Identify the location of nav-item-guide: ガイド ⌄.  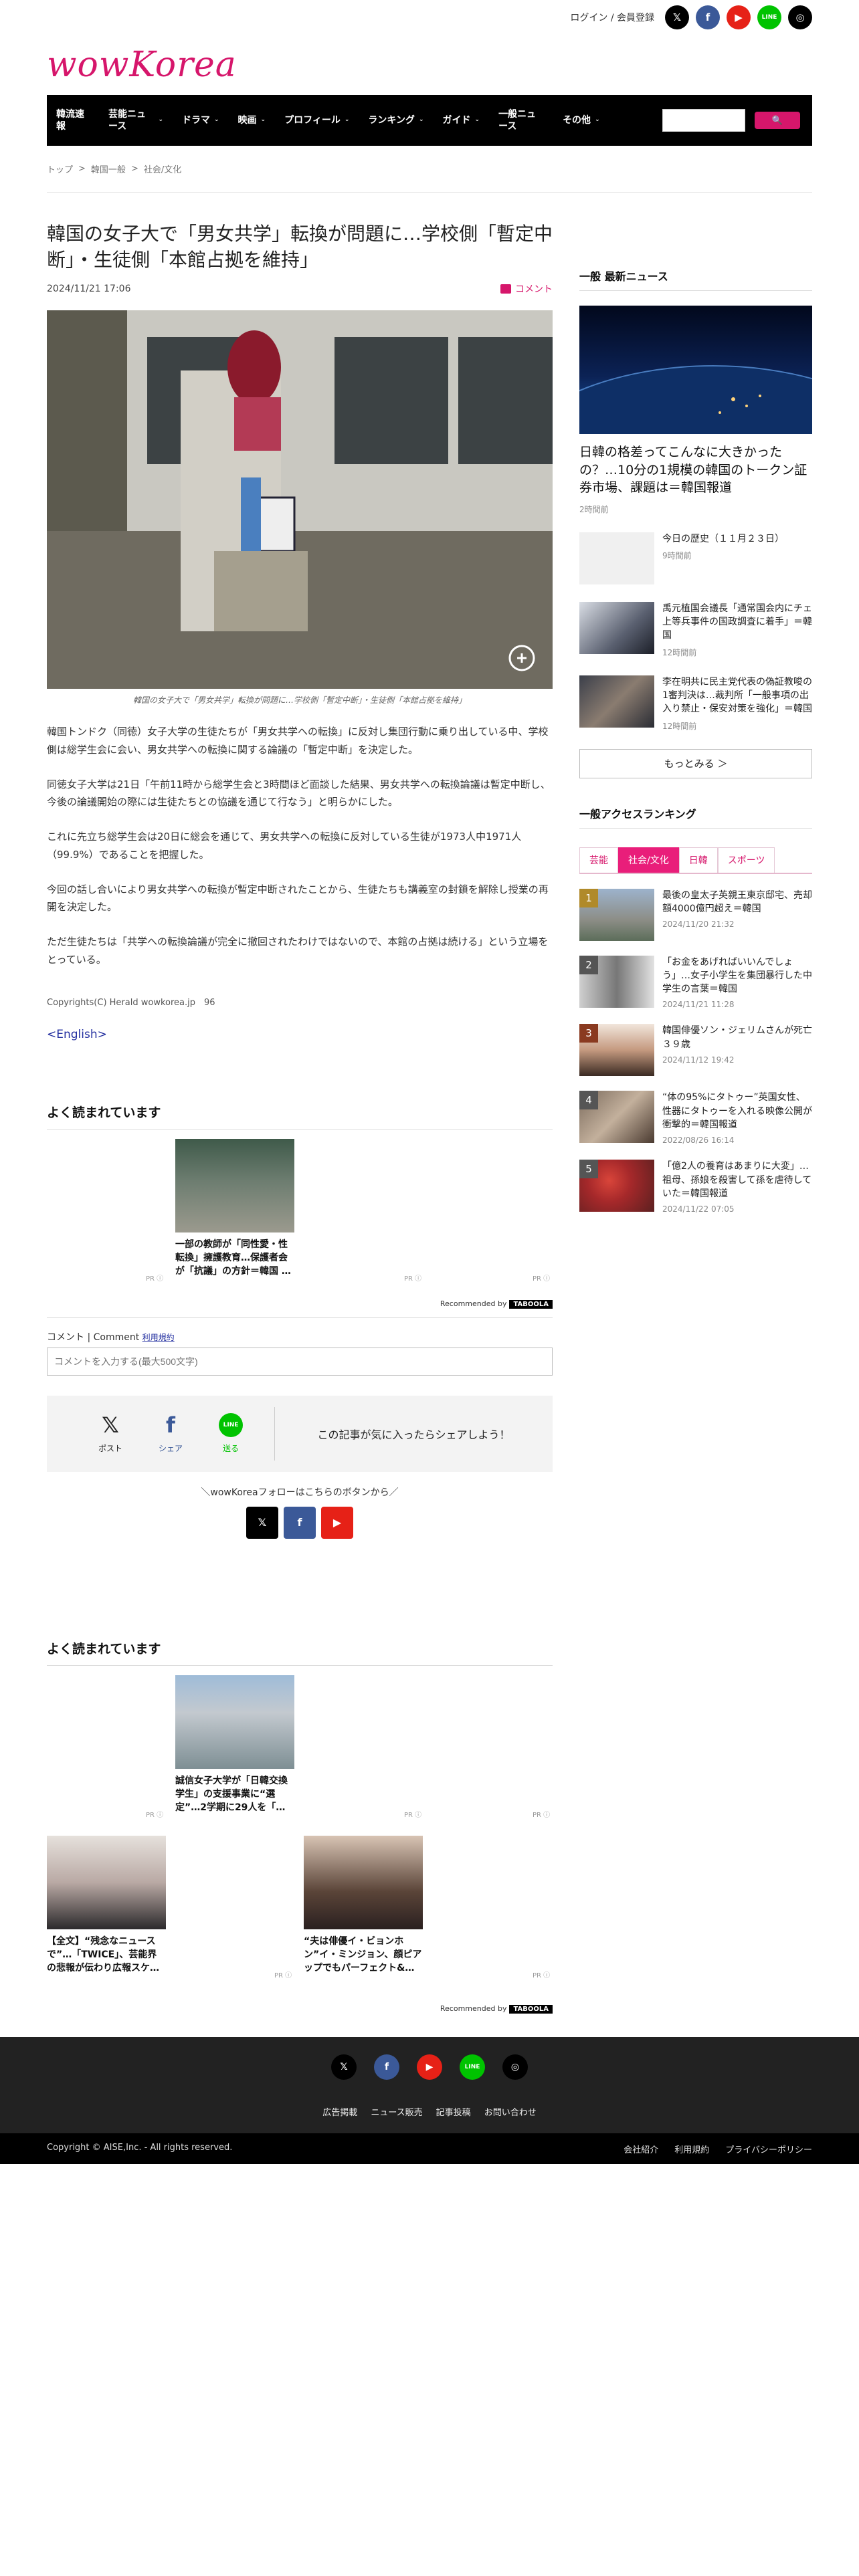
(462, 120).